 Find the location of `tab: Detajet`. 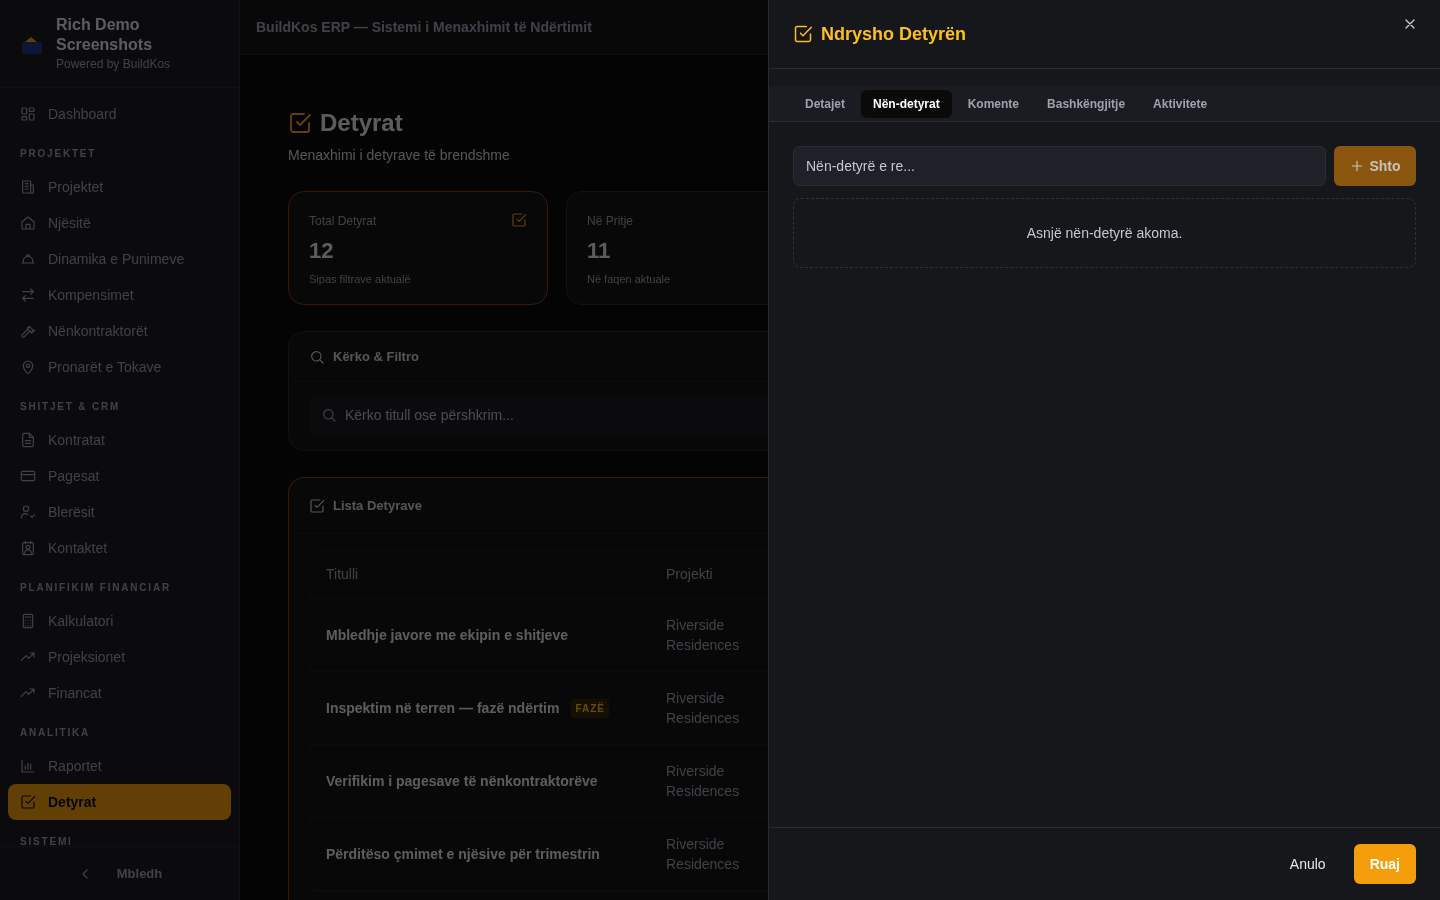

tab: Detajet is located at coordinates (825, 103).